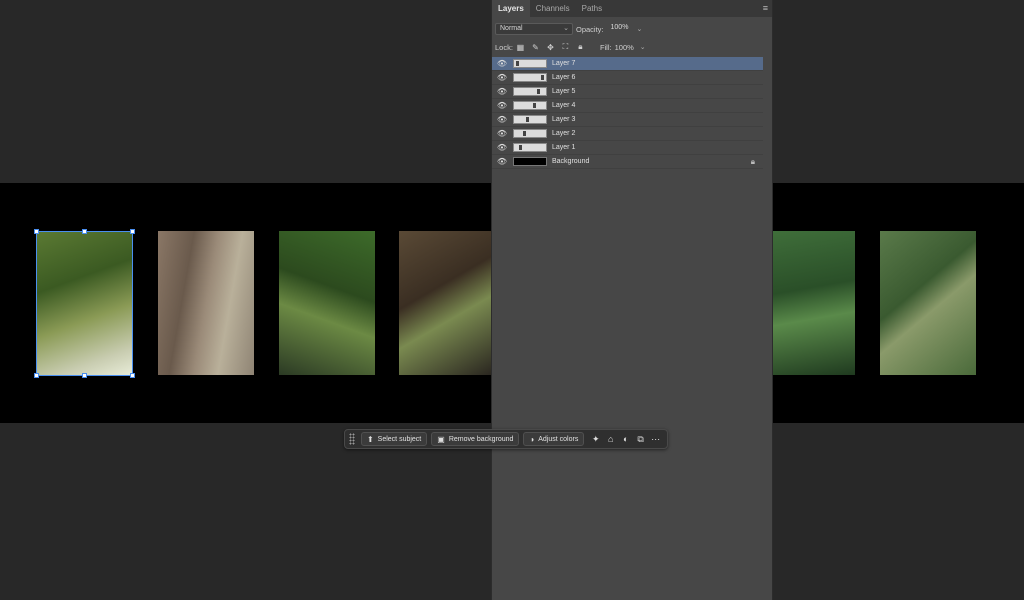 The image size is (1024, 600). Describe the element at coordinates (534, 29) in the screenshot. I see `blend-mode-select: Normal ⌄` at that location.